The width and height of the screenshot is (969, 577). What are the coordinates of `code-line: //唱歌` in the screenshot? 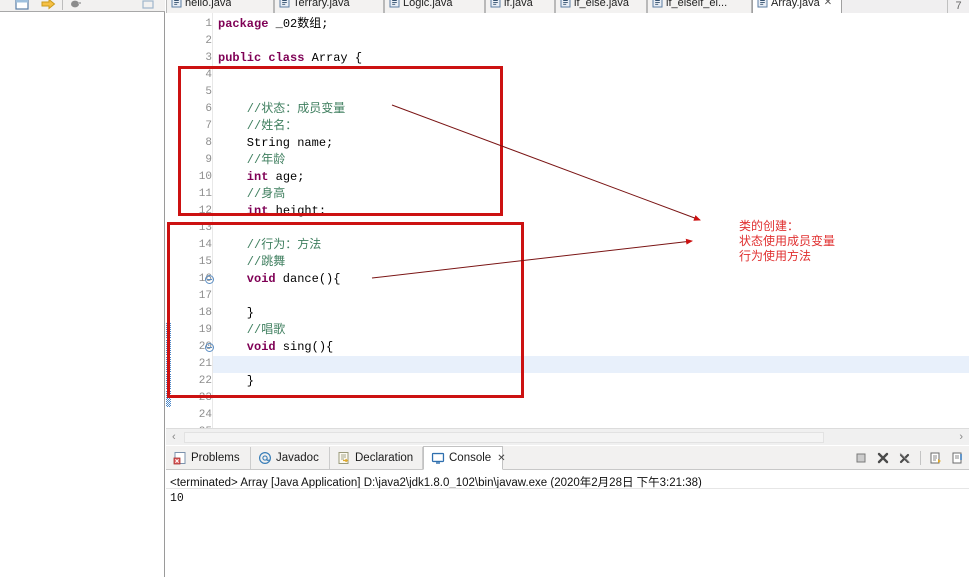 It's located at (251, 330).